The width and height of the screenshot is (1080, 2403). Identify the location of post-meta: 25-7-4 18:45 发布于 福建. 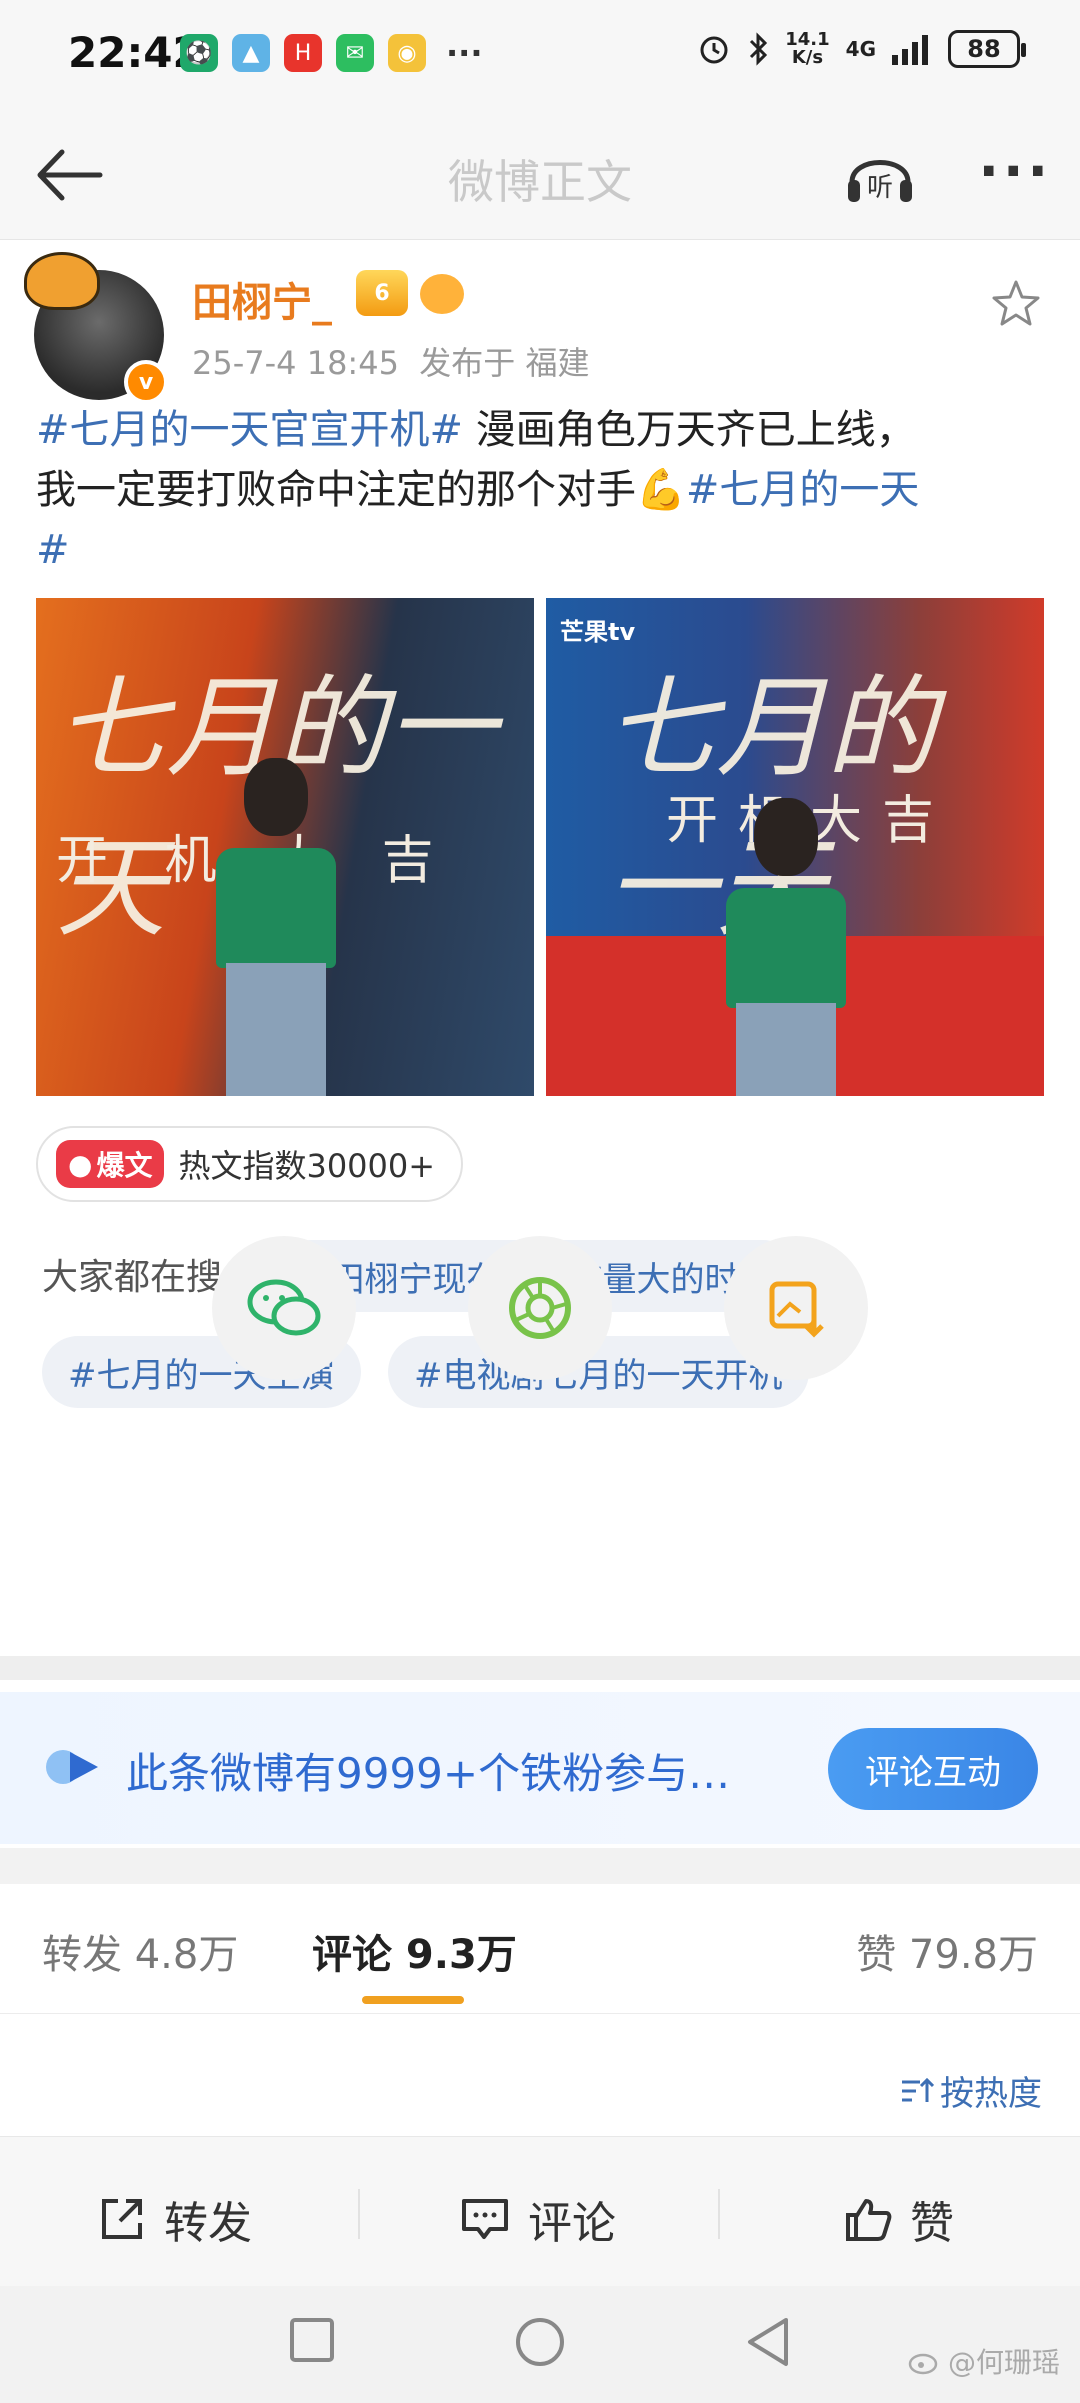
(390, 361).